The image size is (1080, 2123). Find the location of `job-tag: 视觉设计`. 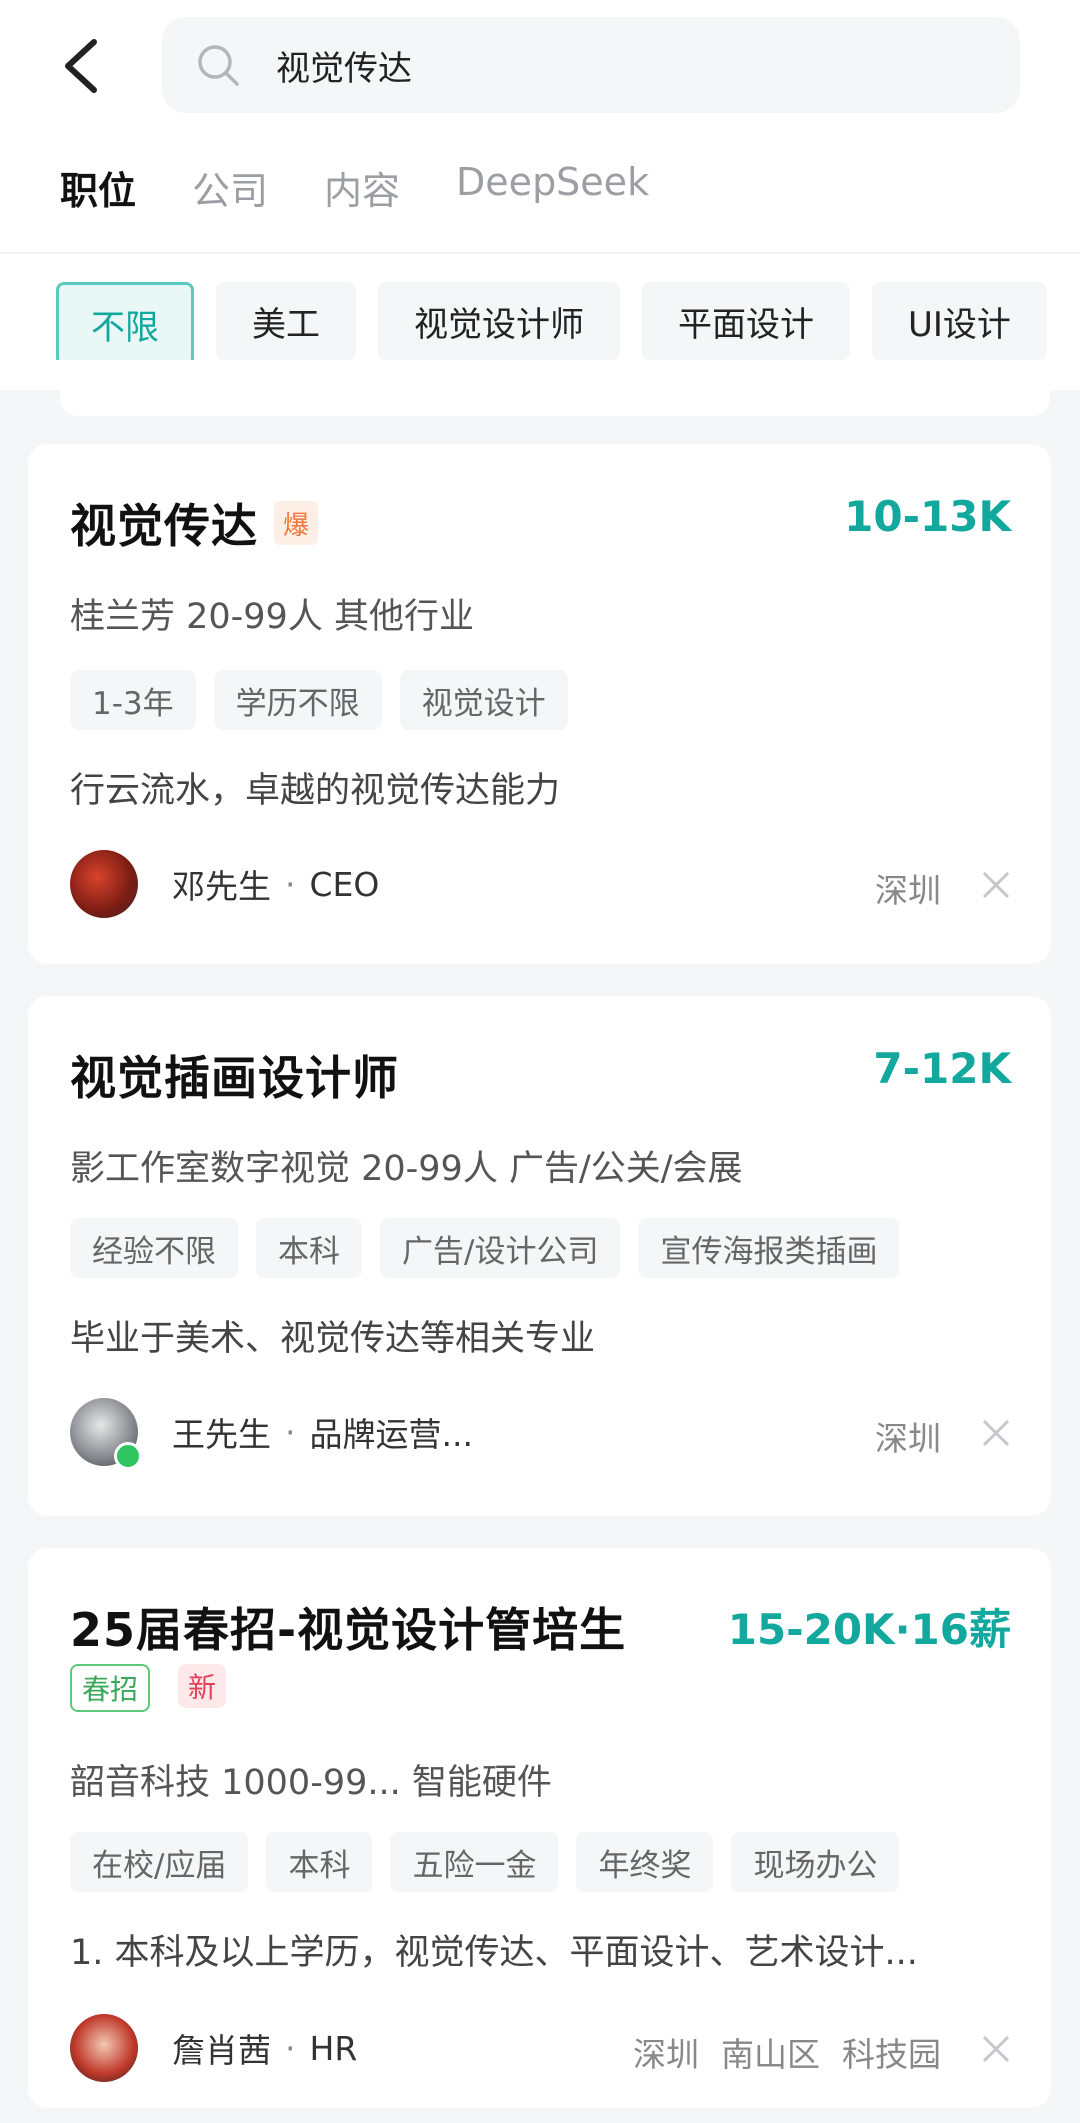

job-tag: 视觉设计 is located at coordinates (483, 700).